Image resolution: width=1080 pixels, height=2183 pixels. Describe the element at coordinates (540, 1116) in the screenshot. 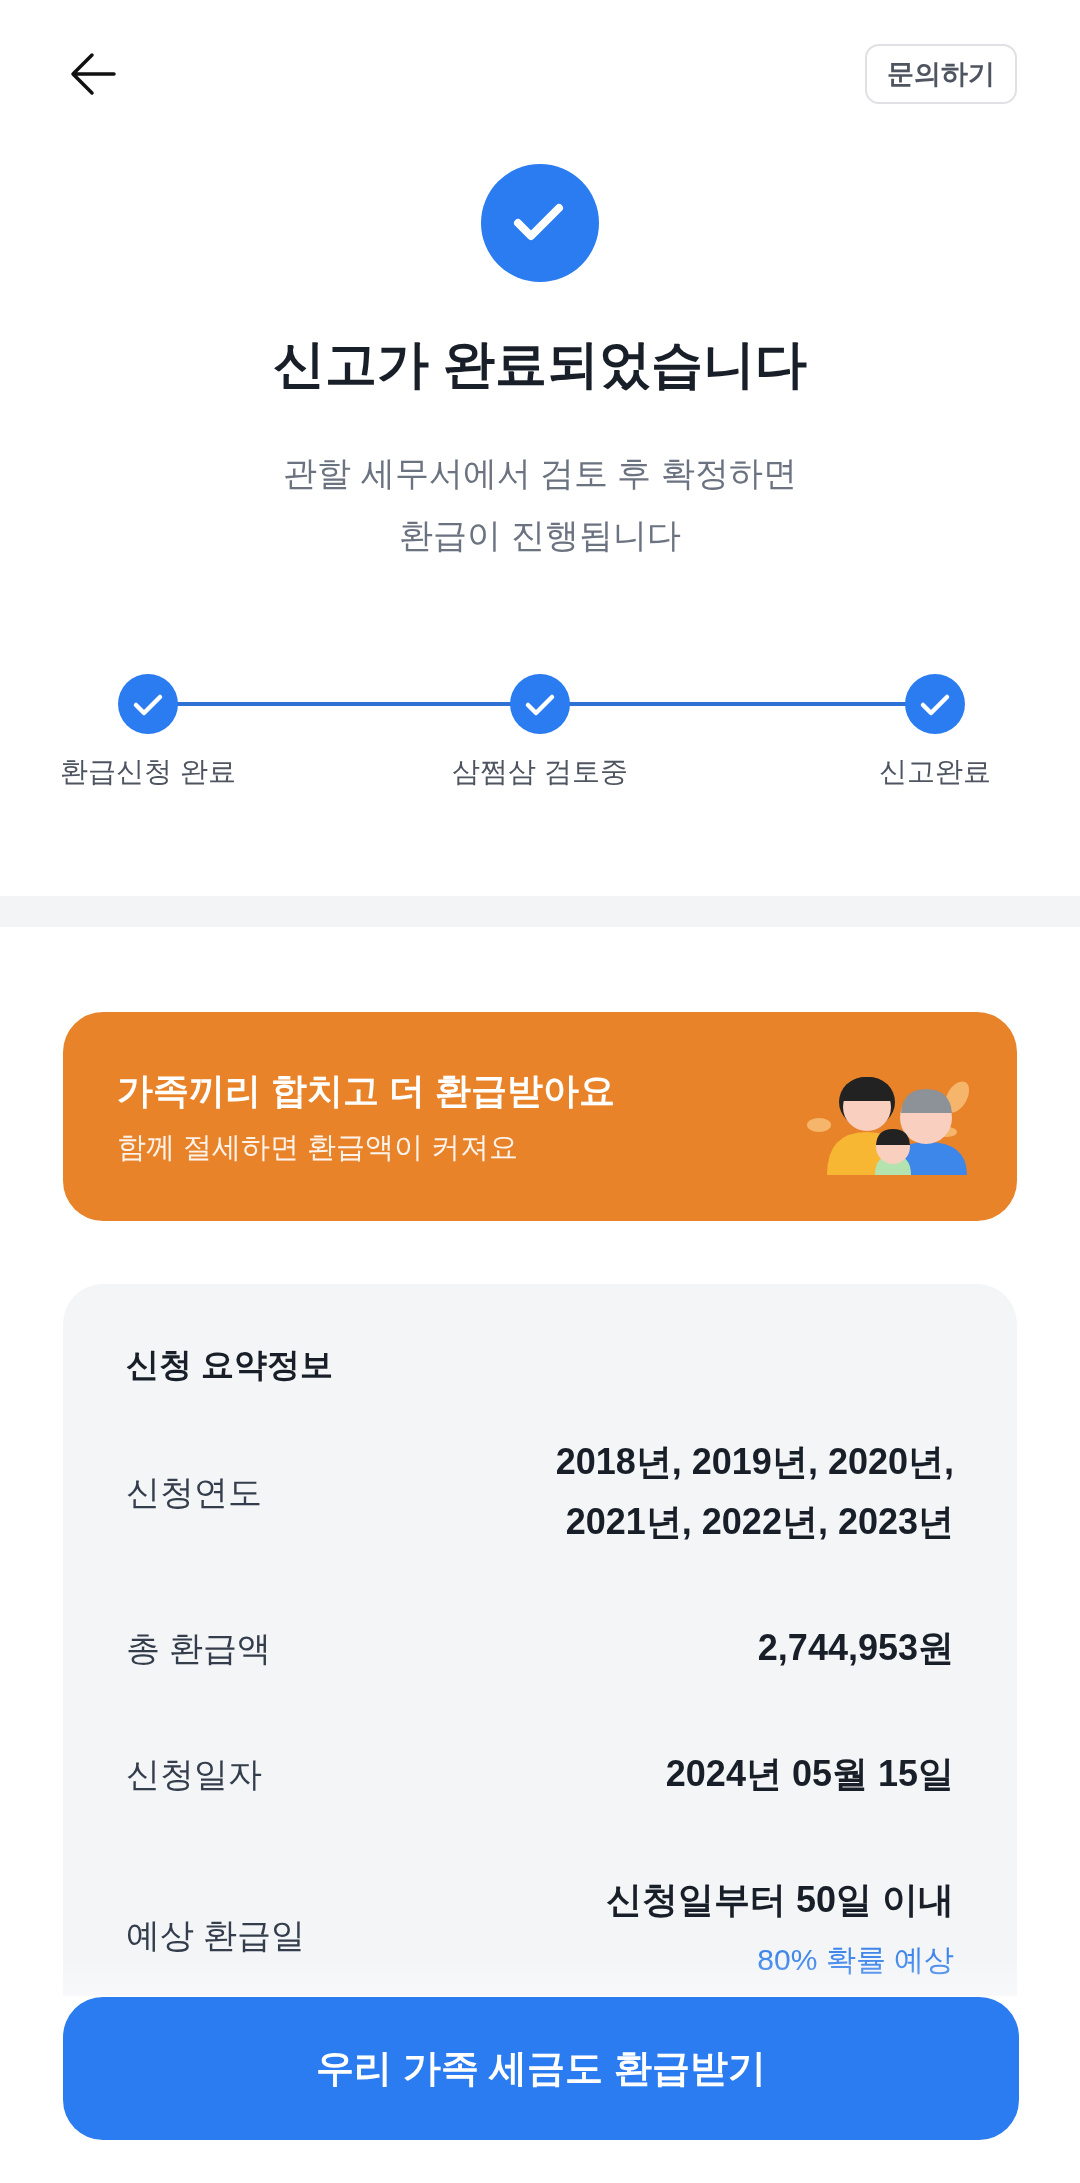

I see `family-banner: 가족끼리 합치고 더 환급받아요 함께 절세하면 환급액이 커져요` at that location.